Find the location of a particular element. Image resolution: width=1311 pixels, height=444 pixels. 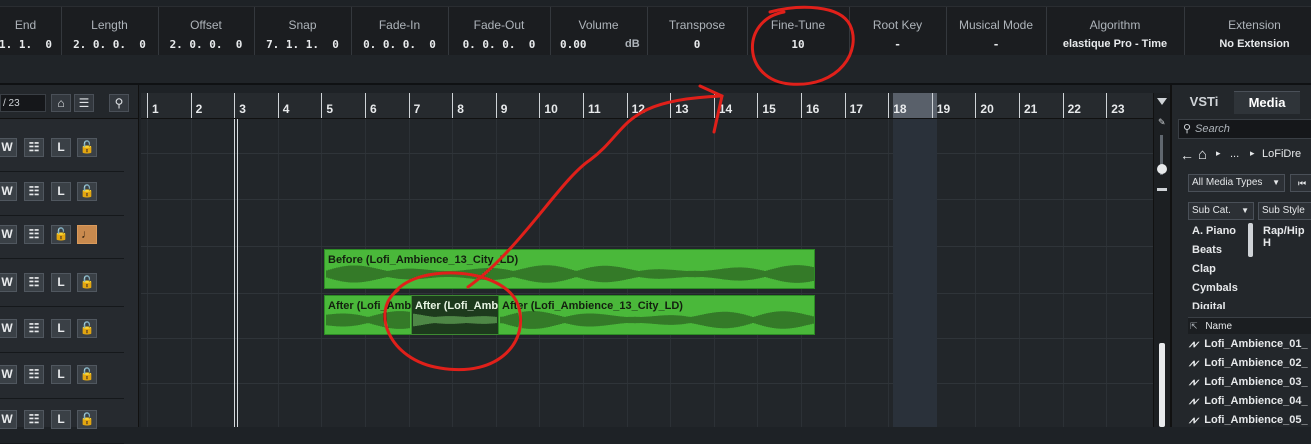

info-snap: Snap 7. 1. 1. 0 is located at coordinates (303, 31).